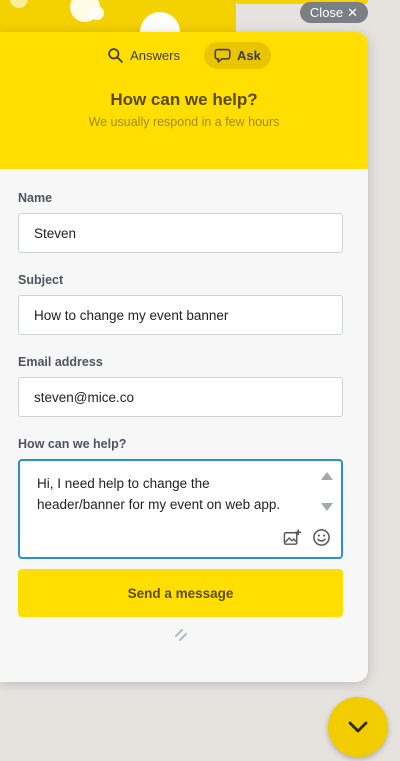 This screenshot has width=400, height=761. I want to click on name-field: Steven, so click(180, 233).